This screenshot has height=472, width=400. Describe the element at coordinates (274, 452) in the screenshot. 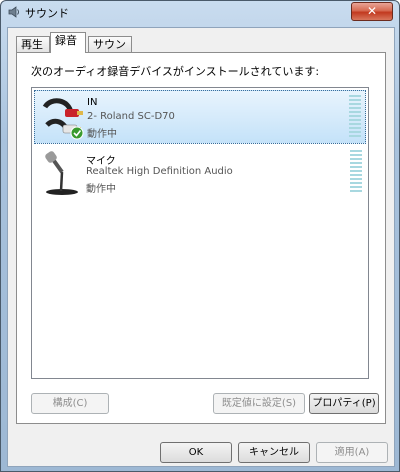

I see `cancel-button: キャンセル` at that location.